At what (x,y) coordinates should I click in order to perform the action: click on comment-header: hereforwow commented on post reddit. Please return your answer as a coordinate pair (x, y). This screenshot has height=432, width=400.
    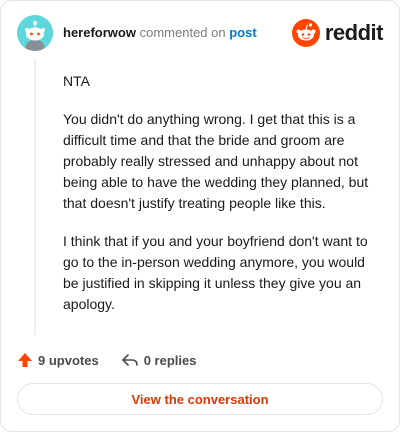
    Looking at the image, I should click on (200, 33).